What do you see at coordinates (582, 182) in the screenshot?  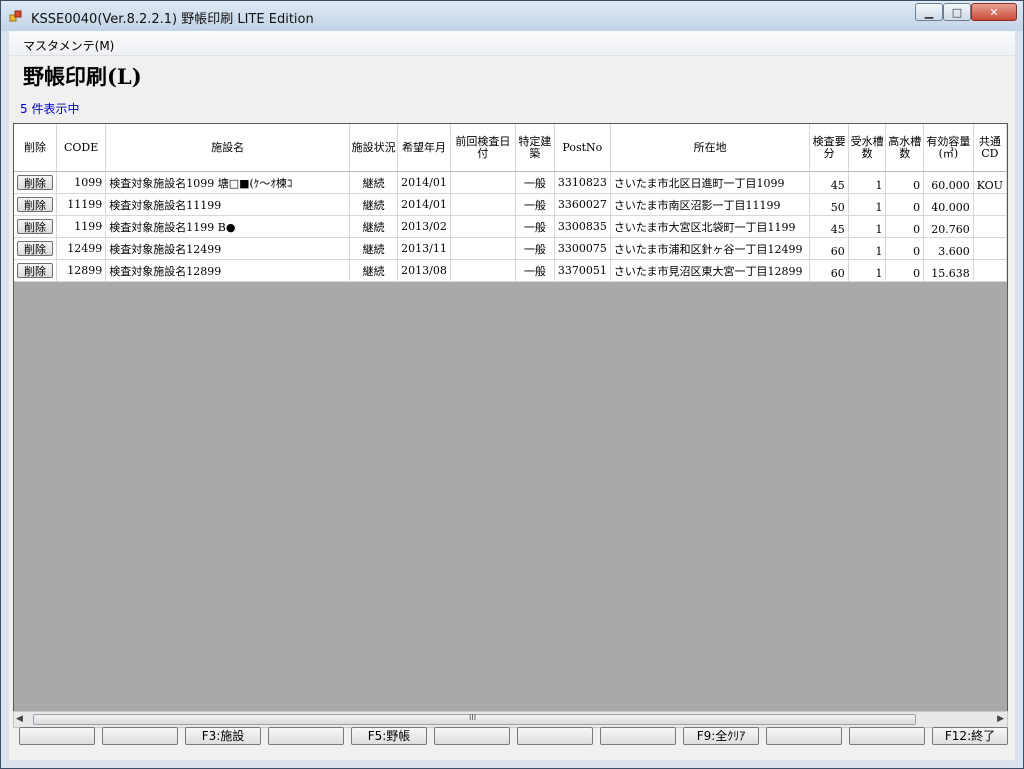 I see `cell-postno: 3310823` at bounding box center [582, 182].